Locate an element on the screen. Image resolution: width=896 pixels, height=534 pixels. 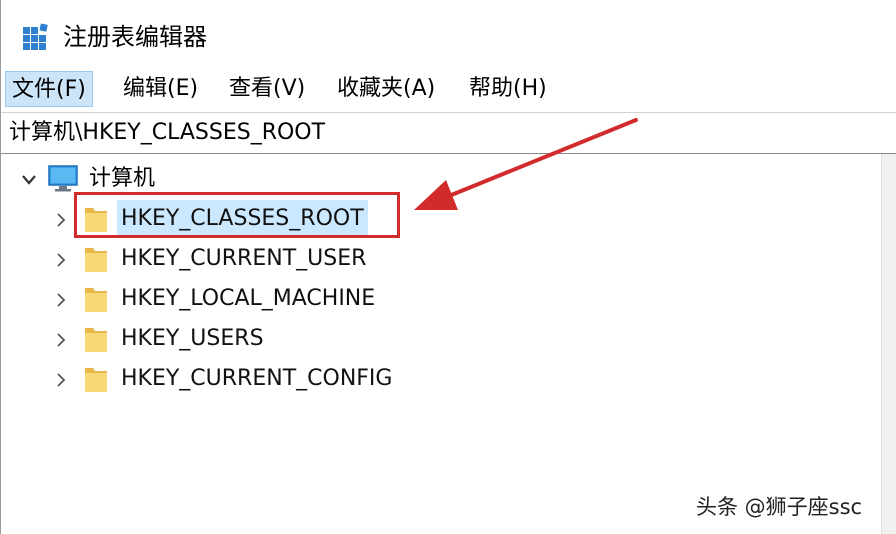
computer-icon is located at coordinates (63, 178).